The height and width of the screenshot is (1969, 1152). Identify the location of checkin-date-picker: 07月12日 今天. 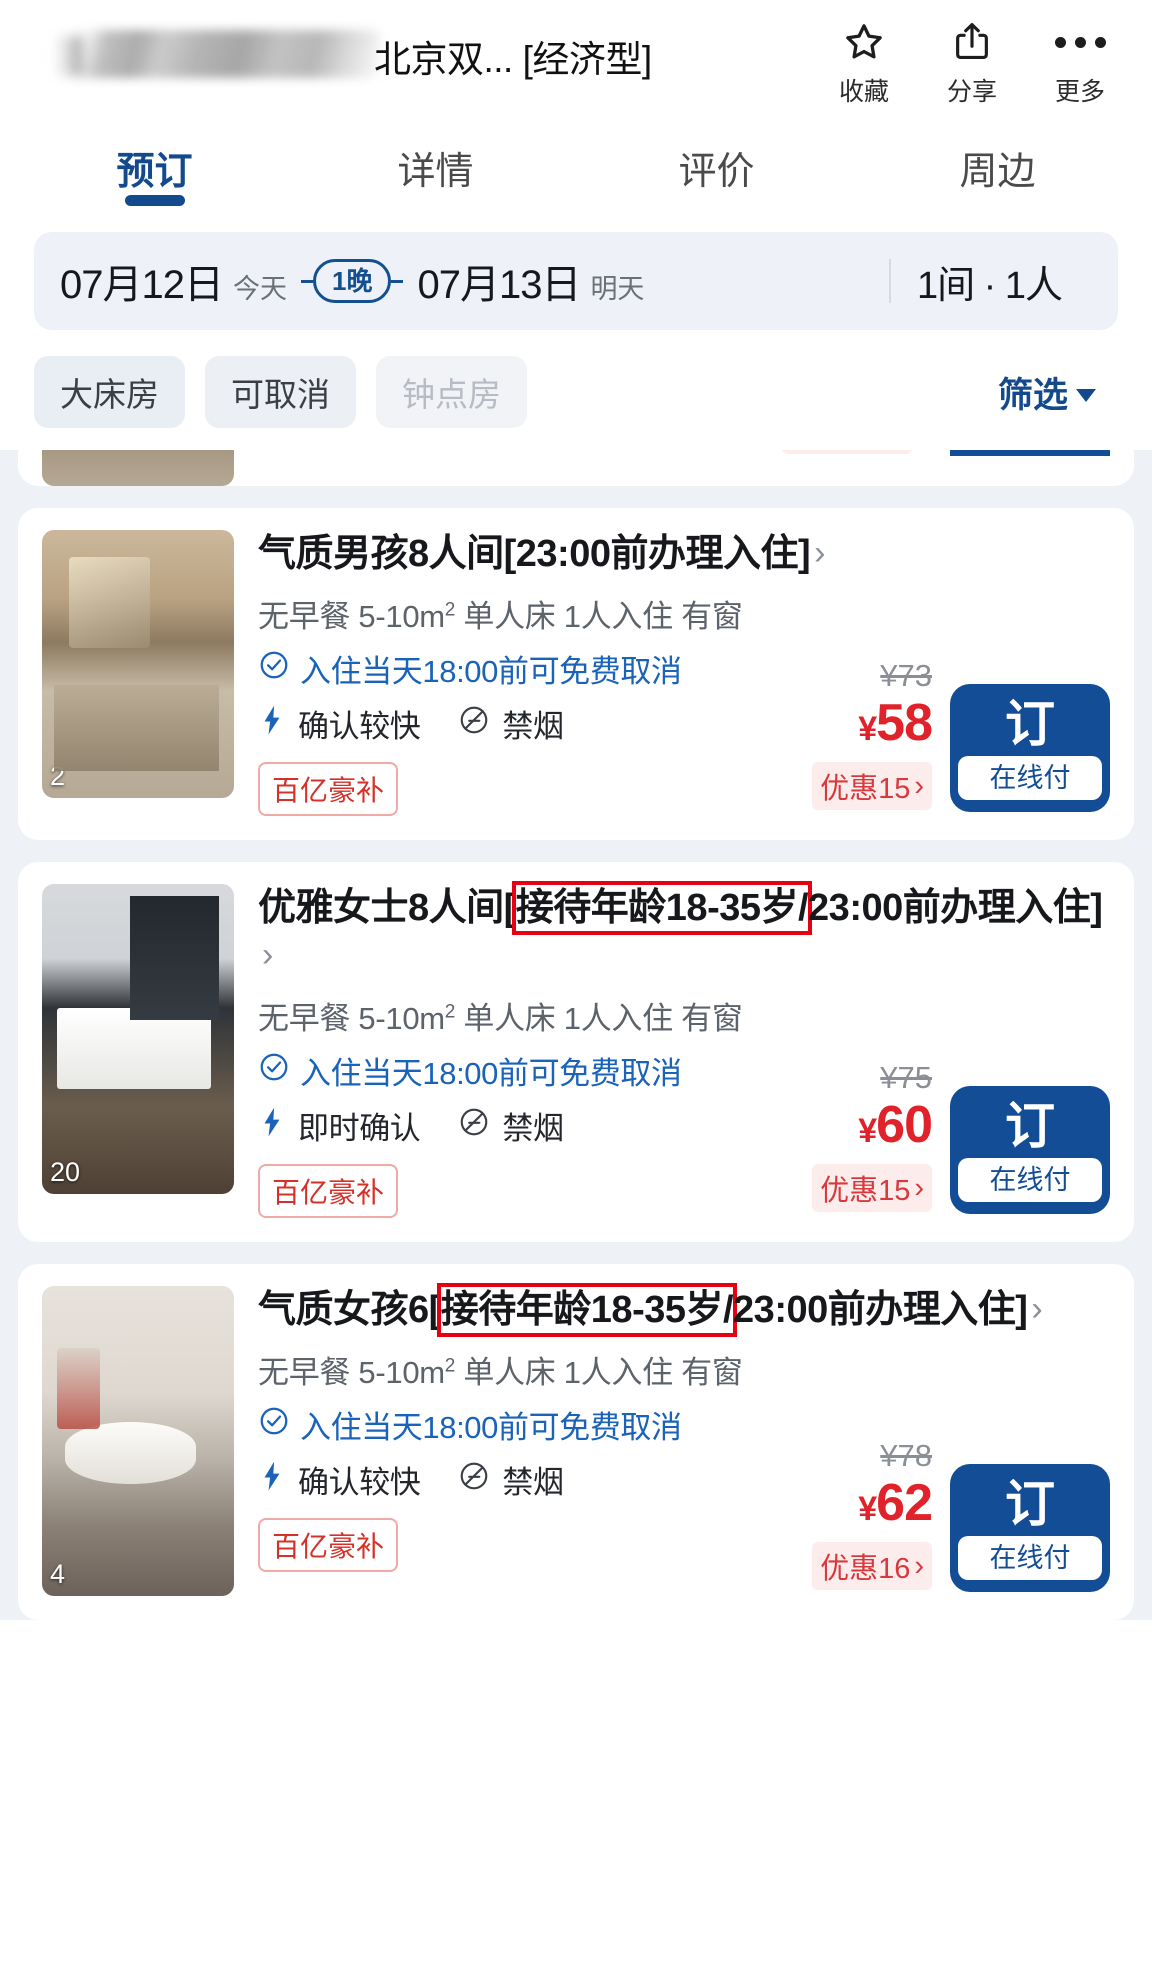
(173, 281).